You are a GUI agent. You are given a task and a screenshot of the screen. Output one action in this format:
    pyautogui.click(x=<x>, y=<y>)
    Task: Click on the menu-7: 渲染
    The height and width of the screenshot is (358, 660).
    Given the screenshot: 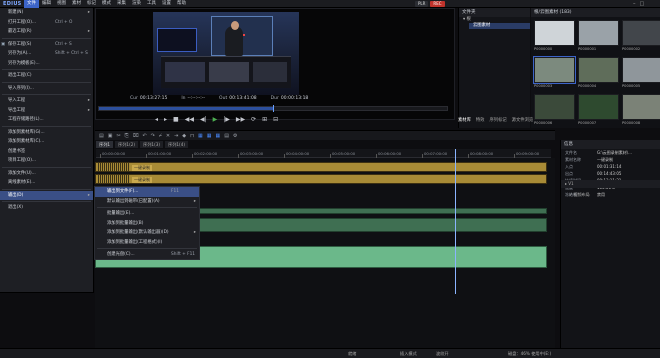 What is the action you would take?
    pyautogui.click(x=136, y=4)
    